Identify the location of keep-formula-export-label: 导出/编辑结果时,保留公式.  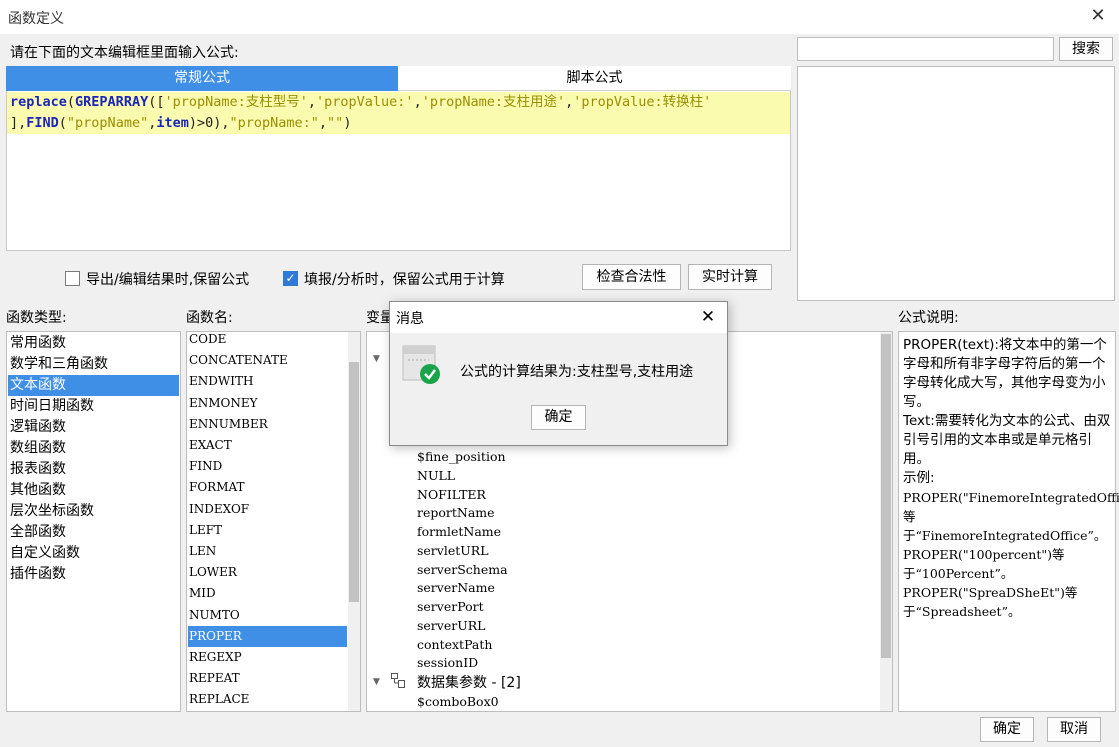
(168, 280).